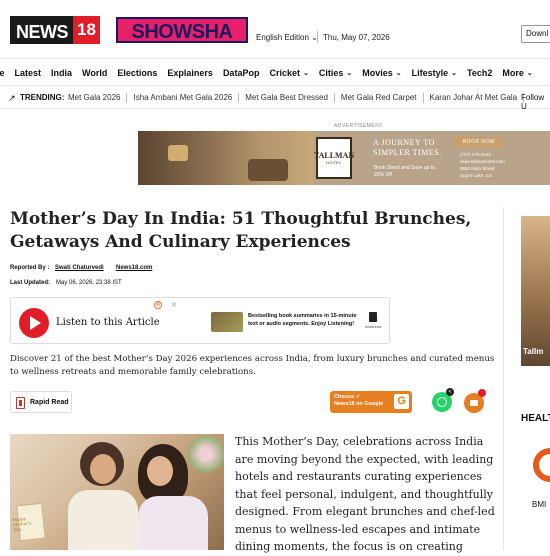 This screenshot has width=550, height=556. I want to click on reported-by-label: Reported By :, so click(30, 268).